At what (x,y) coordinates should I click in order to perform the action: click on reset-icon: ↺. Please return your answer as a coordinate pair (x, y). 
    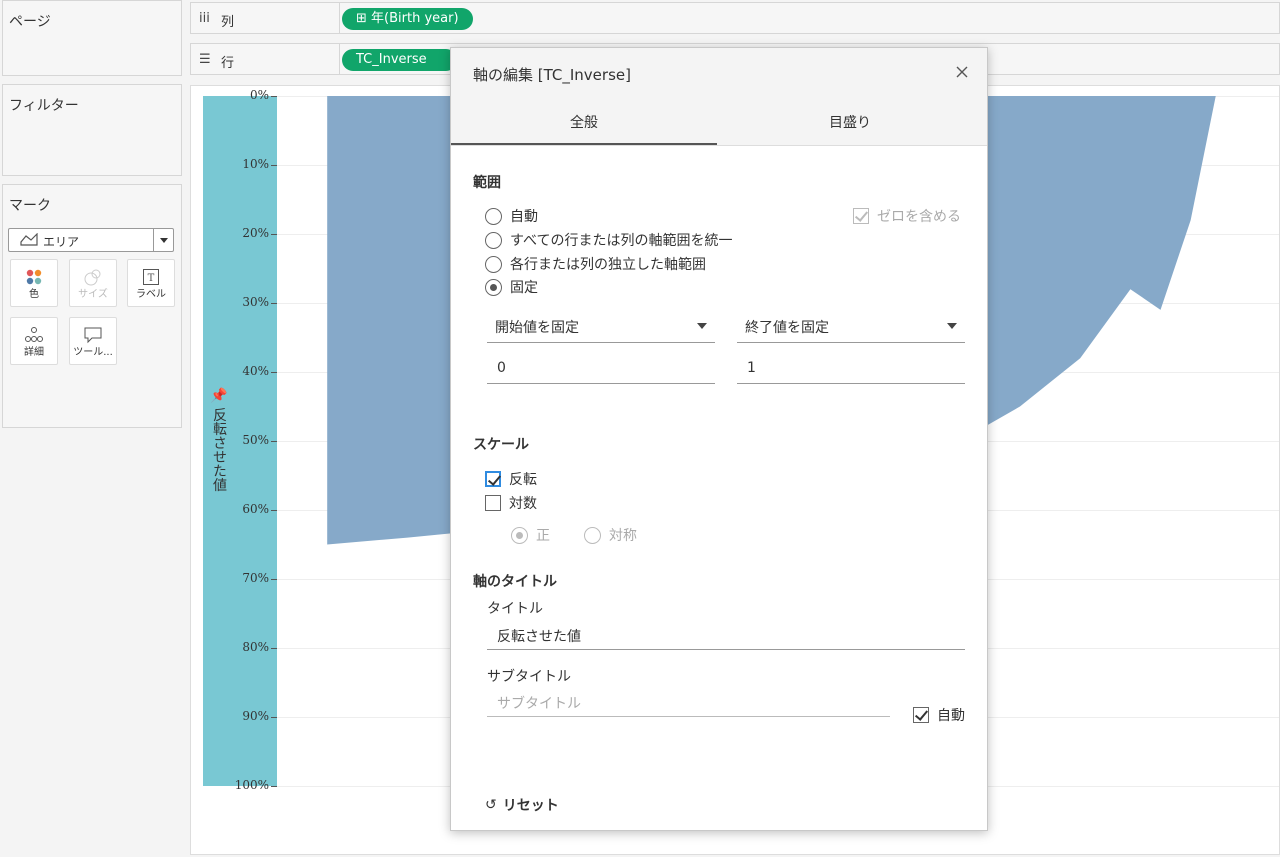
    Looking at the image, I should click on (491, 805).